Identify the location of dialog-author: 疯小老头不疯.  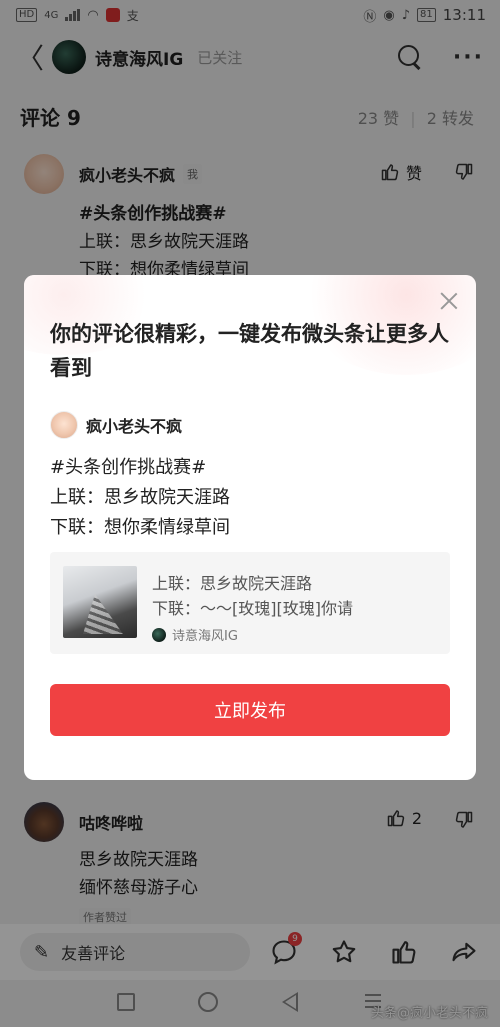
(116, 425).